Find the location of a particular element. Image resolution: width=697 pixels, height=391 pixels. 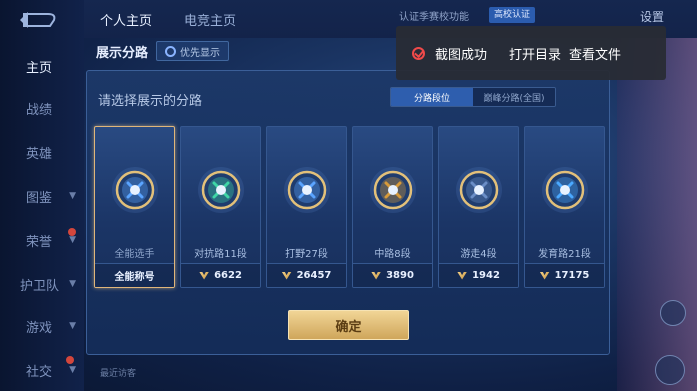

priority-display-button: 优先显示 is located at coordinates (193, 51).